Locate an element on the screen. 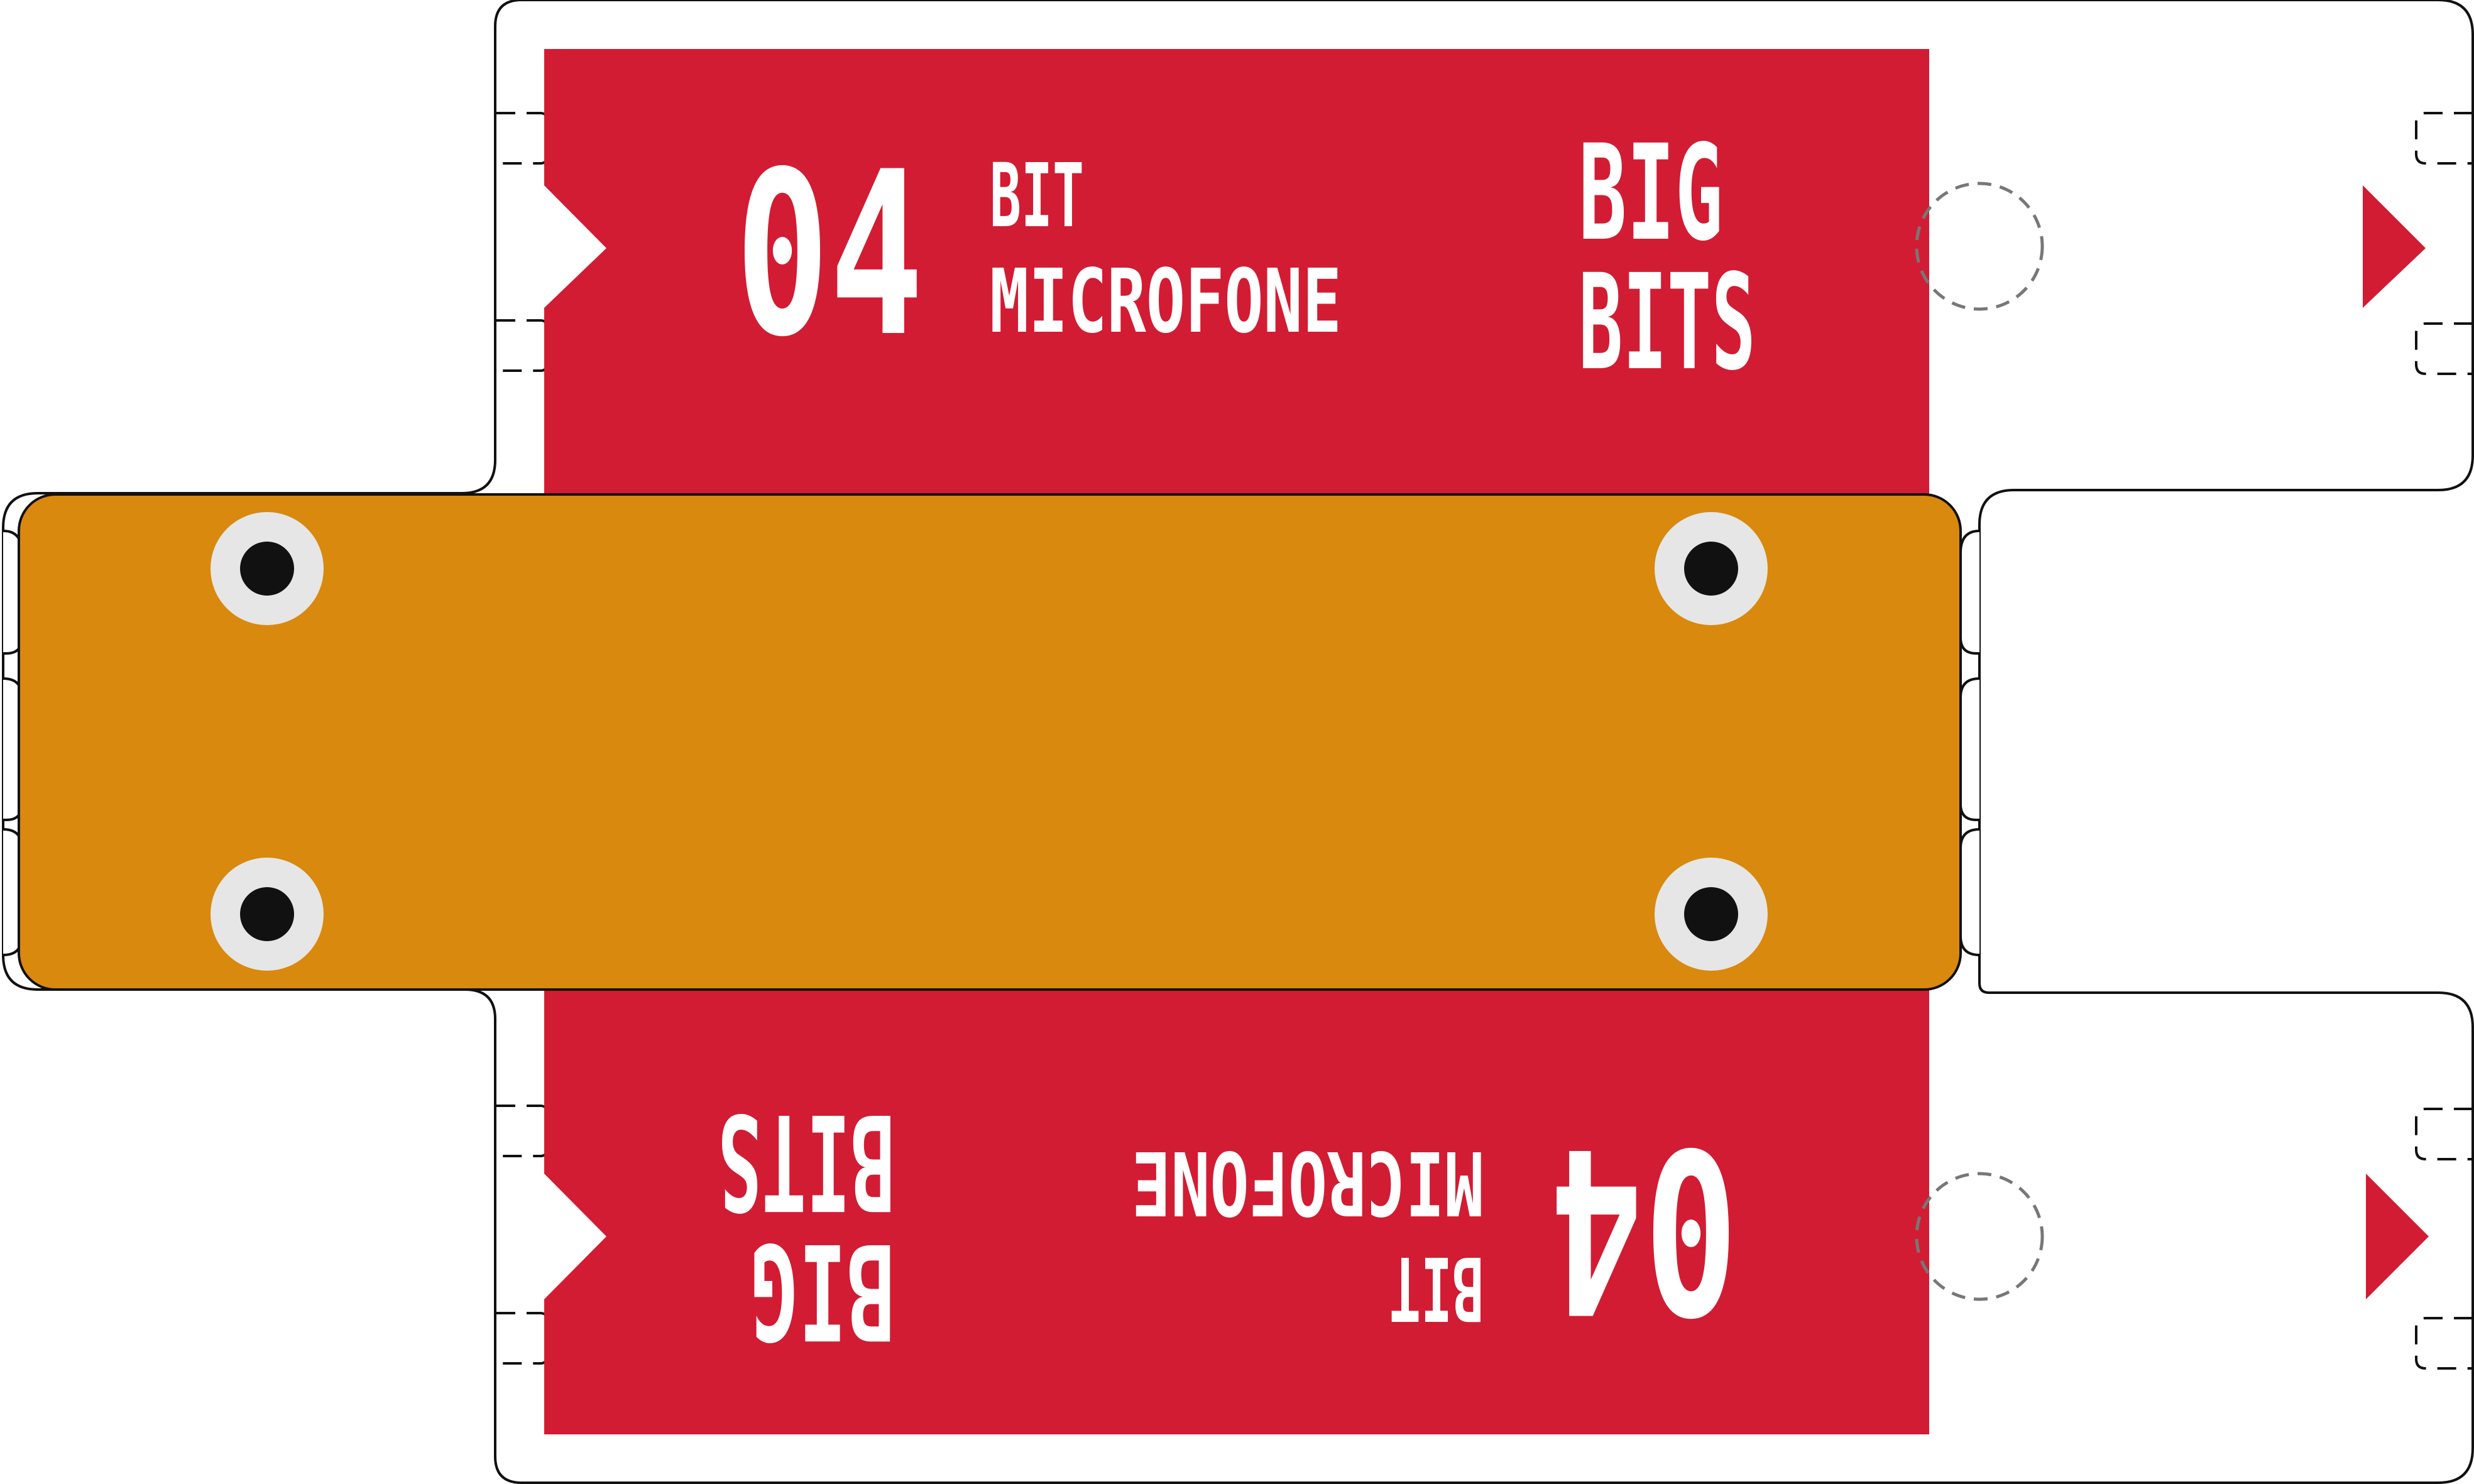  top-number: 04 is located at coordinates (829, 254).